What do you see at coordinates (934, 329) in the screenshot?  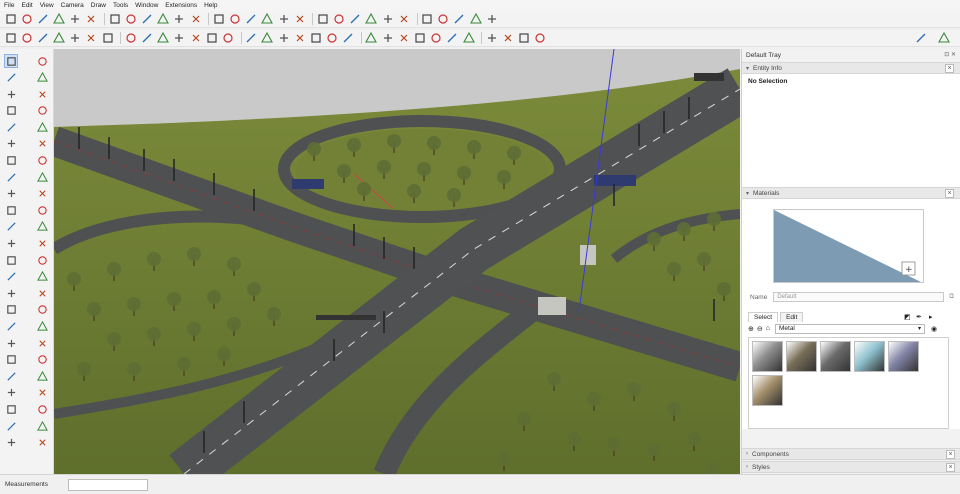 I see `add-collection-icon: ◉` at bounding box center [934, 329].